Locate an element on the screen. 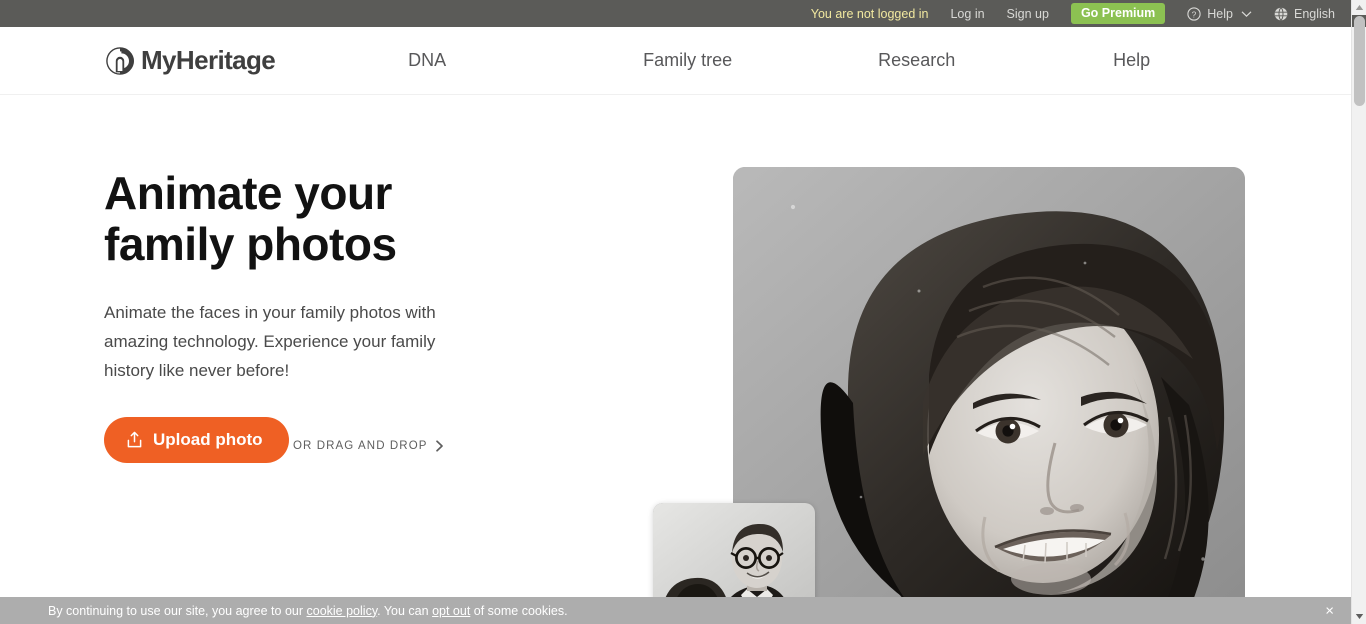  page-title: Animate your family photos is located at coordinates (344, 219).